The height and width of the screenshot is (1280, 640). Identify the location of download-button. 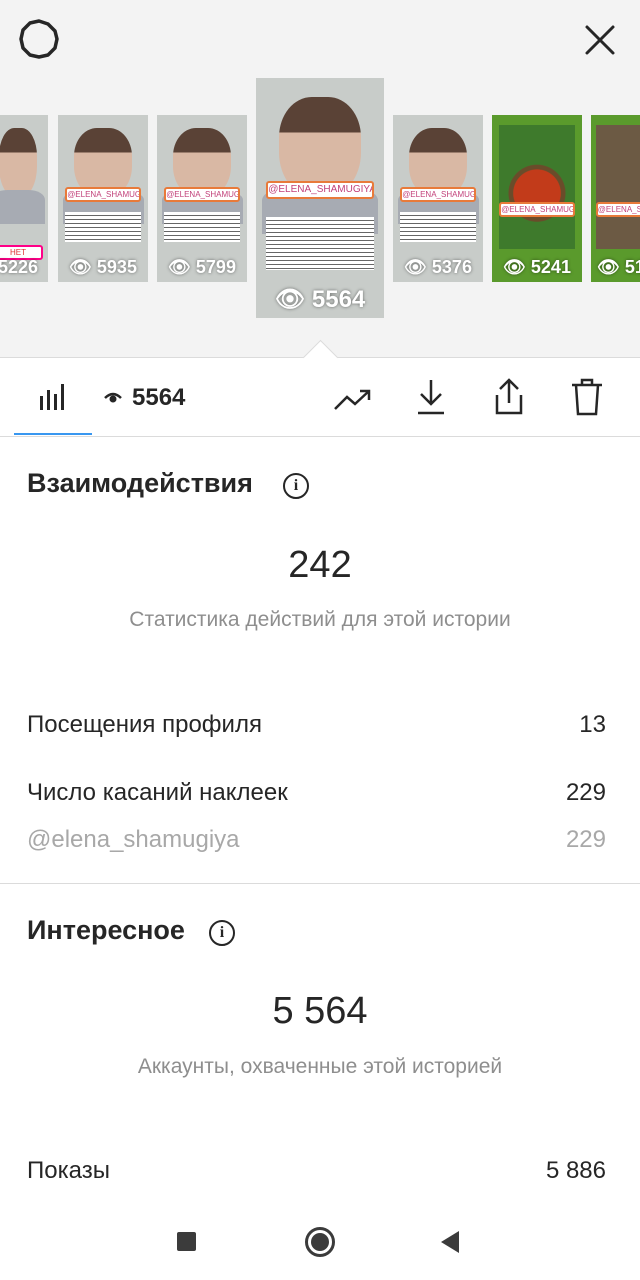
(431, 397).